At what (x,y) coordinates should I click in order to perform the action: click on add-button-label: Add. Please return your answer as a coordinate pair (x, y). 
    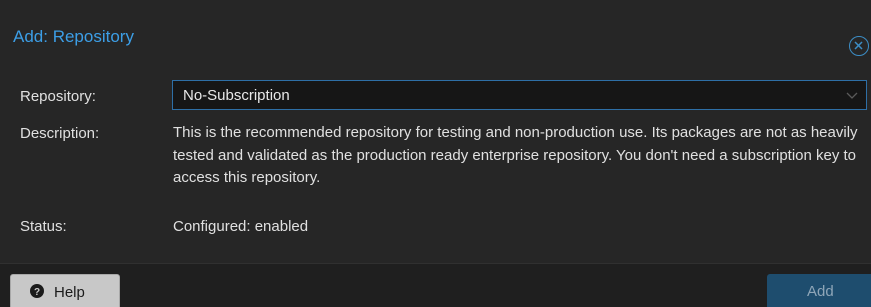
    Looking at the image, I should click on (820, 291).